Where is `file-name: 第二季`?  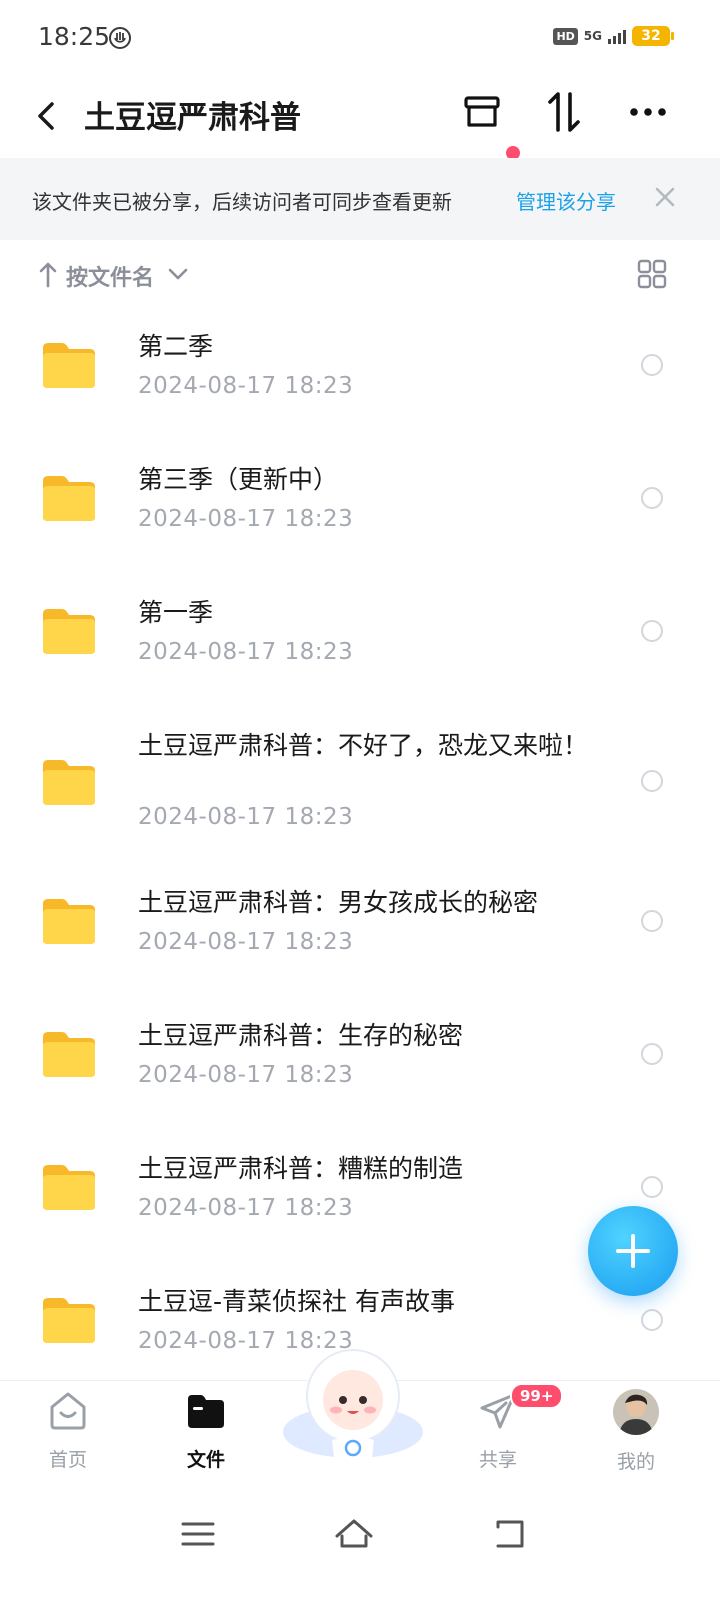
file-name: 第二季 is located at coordinates (176, 346).